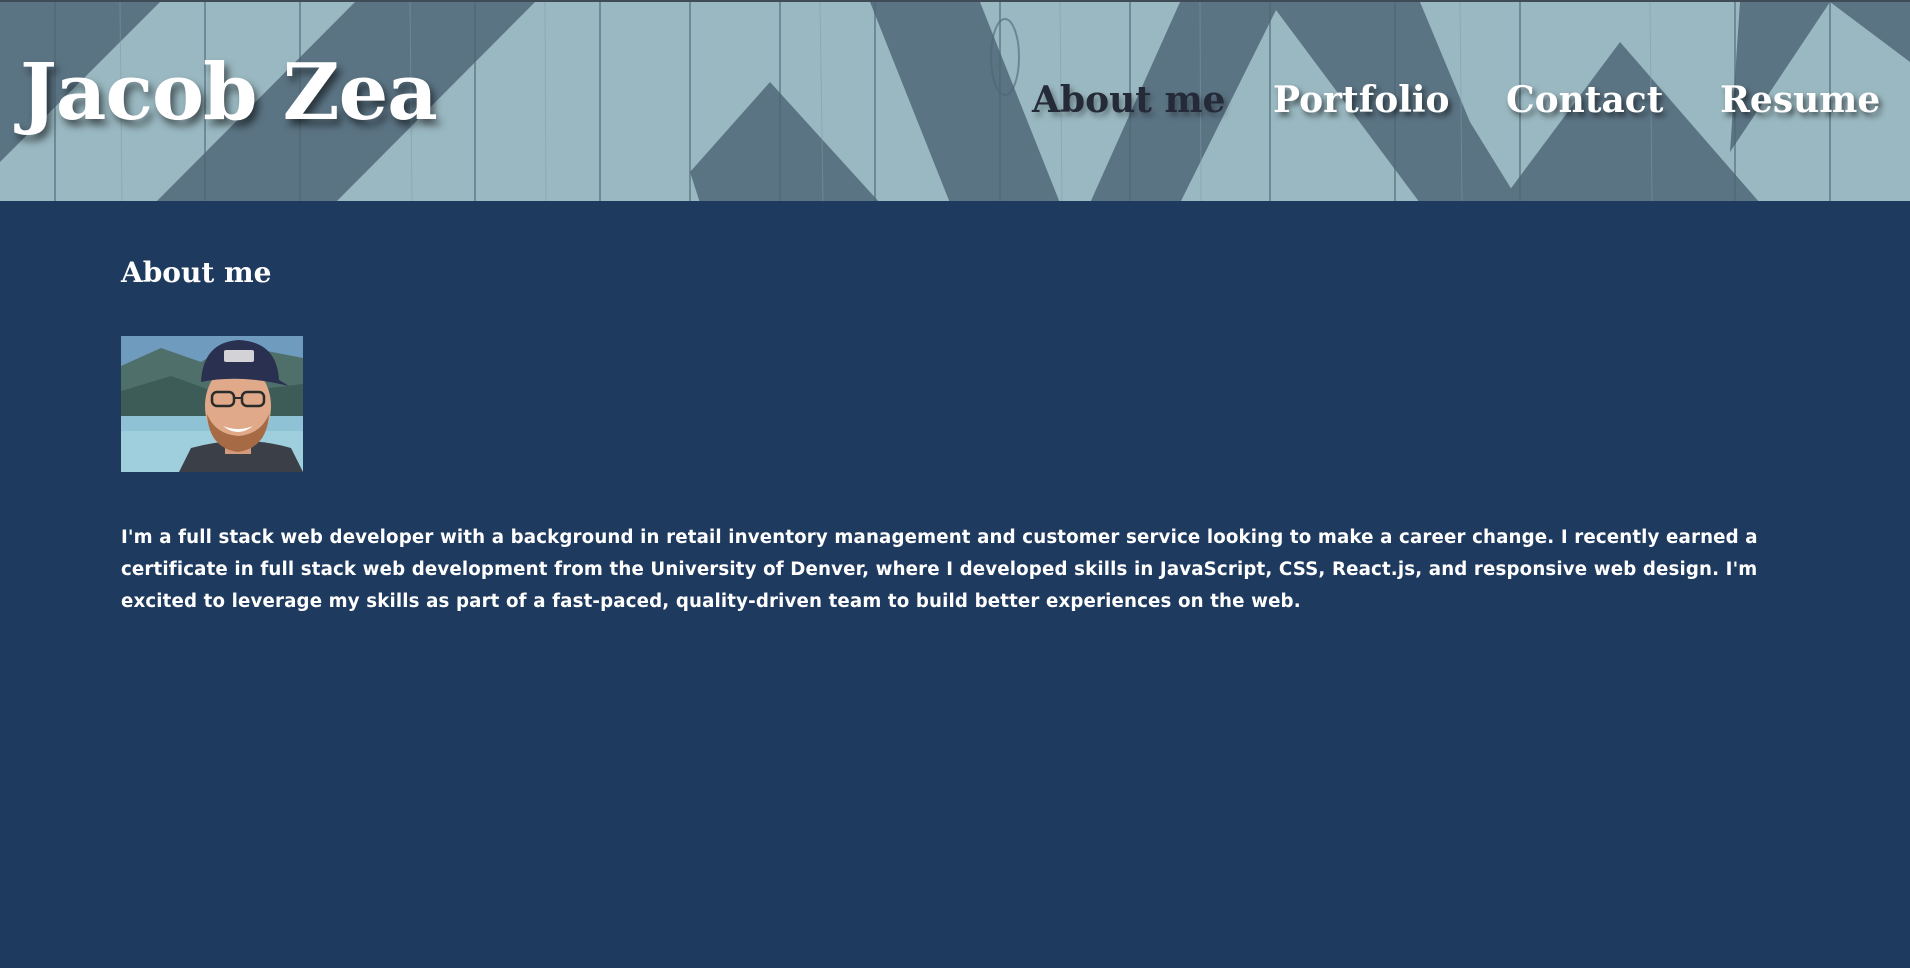 The height and width of the screenshot is (968, 1910). What do you see at coordinates (1128, 100) in the screenshot?
I see `nav-link-about-me: About me` at bounding box center [1128, 100].